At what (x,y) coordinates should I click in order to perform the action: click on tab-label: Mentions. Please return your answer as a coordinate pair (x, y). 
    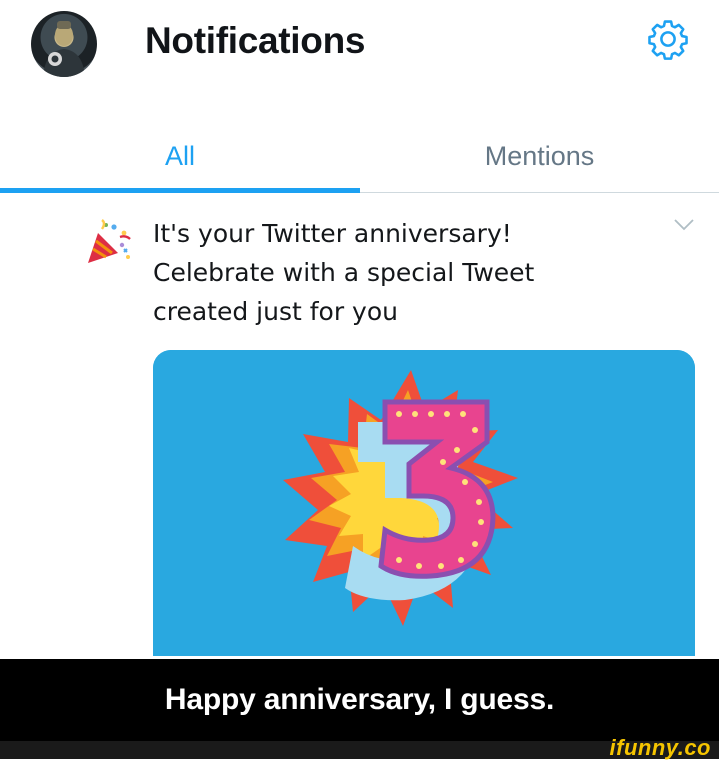
    Looking at the image, I should click on (539, 155).